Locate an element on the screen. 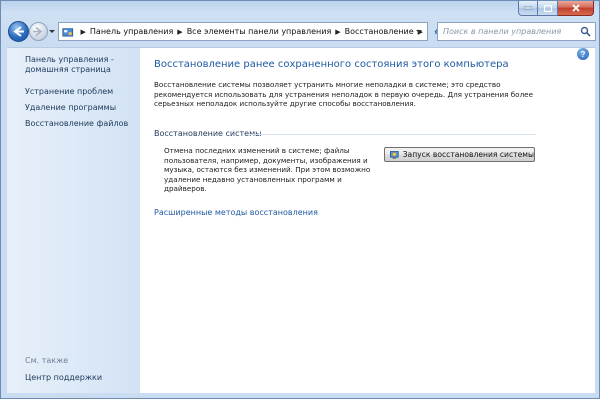  section-heading: Восстановление системы is located at coordinates (208, 133).